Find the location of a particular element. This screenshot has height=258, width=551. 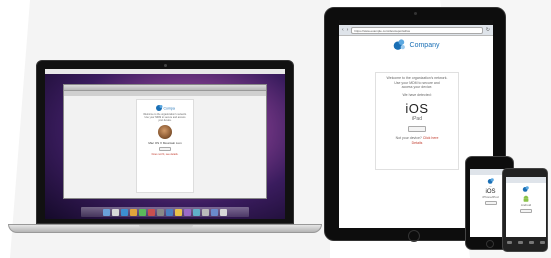

company-logo-icon: Company is located at coordinates (166, 108).